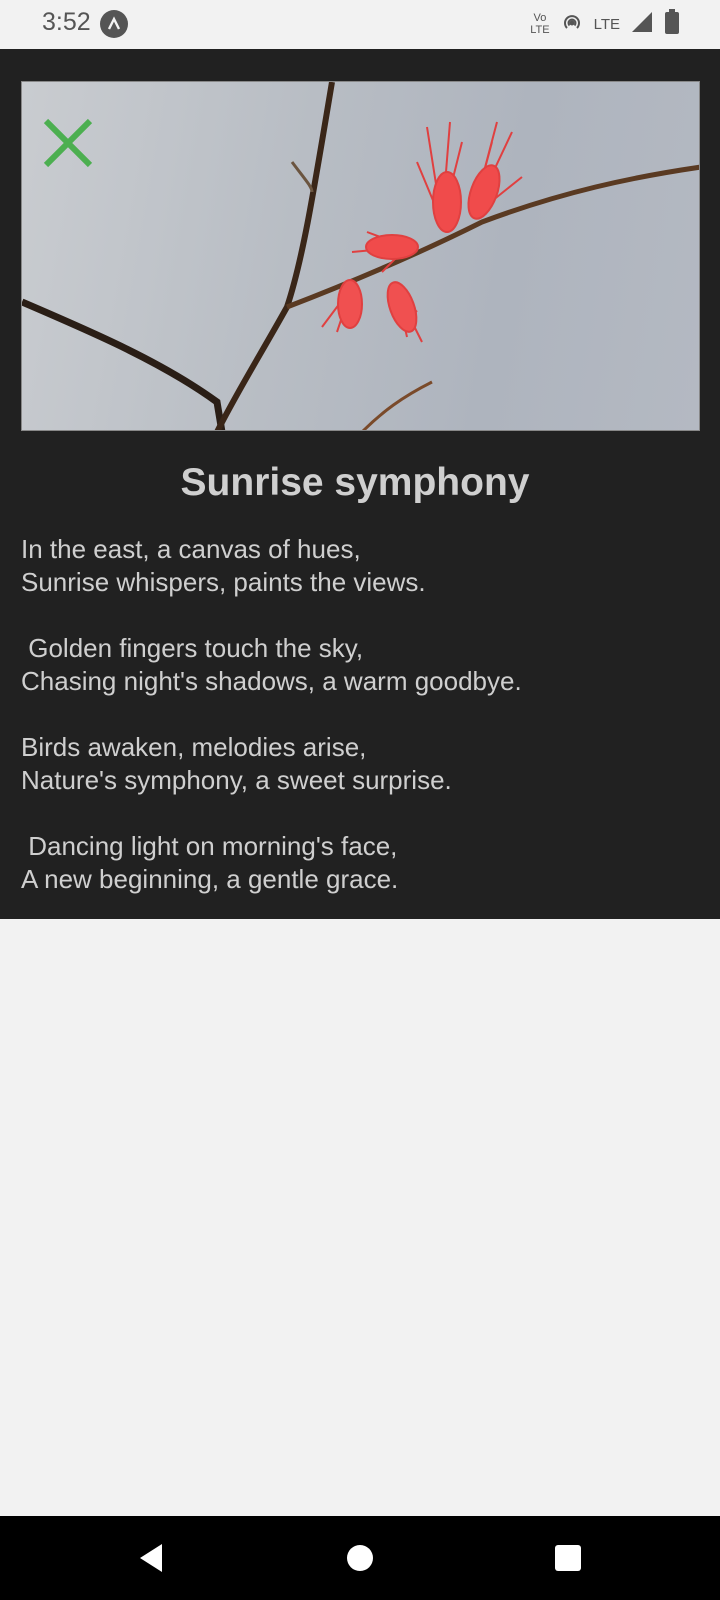 The width and height of the screenshot is (720, 1600). What do you see at coordinates (114, 24) in the screenshot?
I see `app-notification-icon` at bounding box center [114, 24].